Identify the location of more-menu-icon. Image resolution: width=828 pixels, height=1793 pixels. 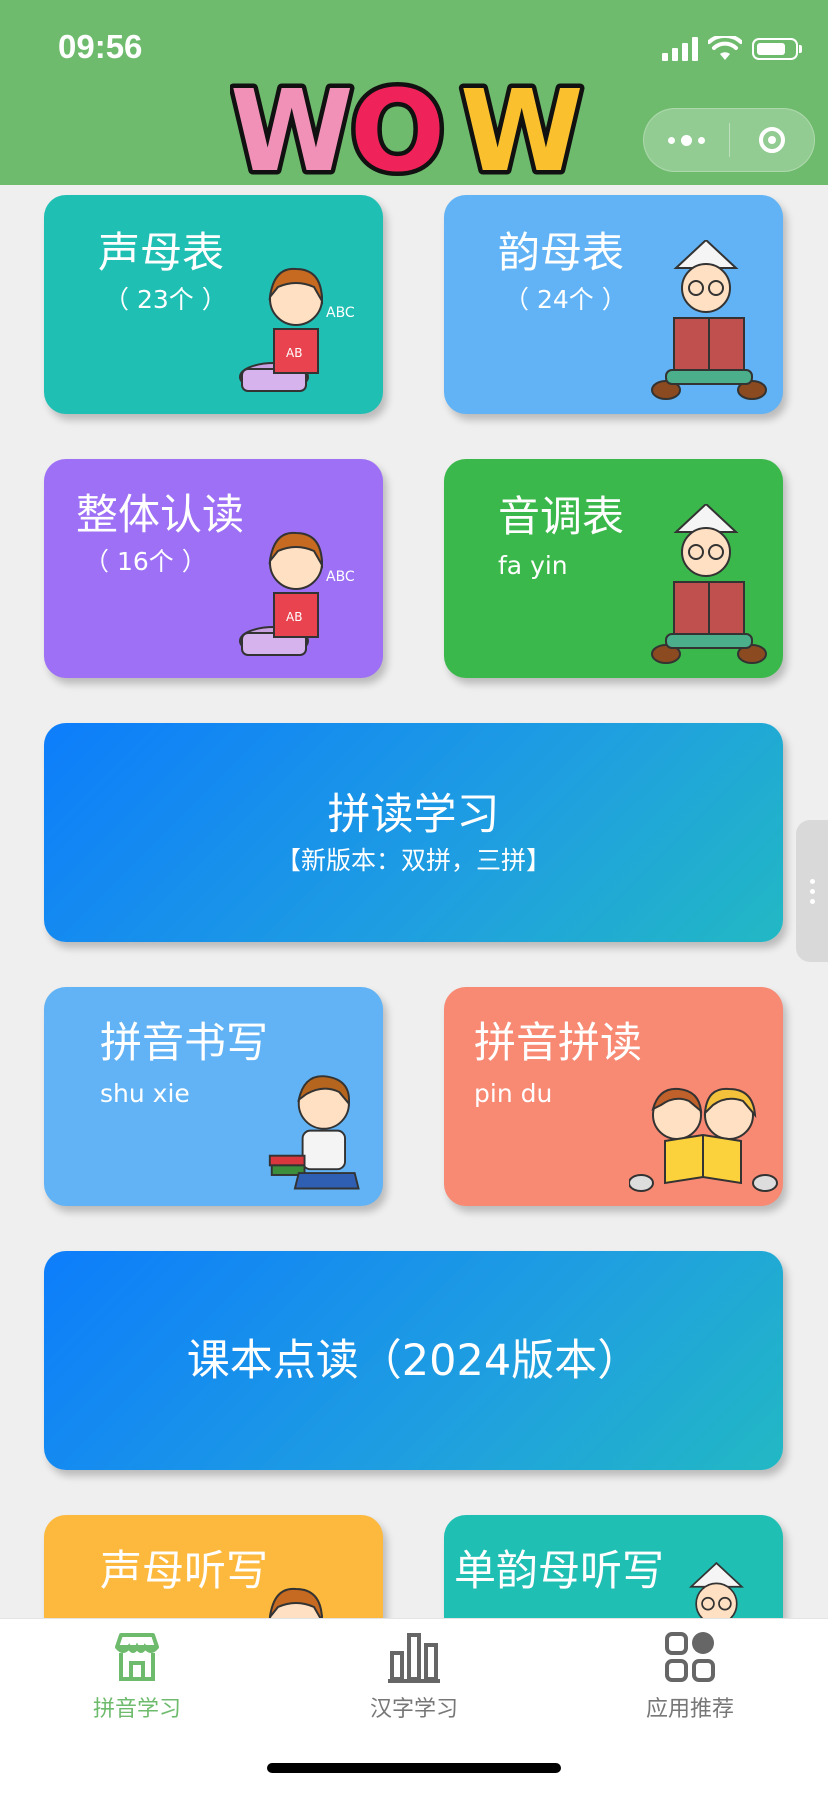
(686, 140).